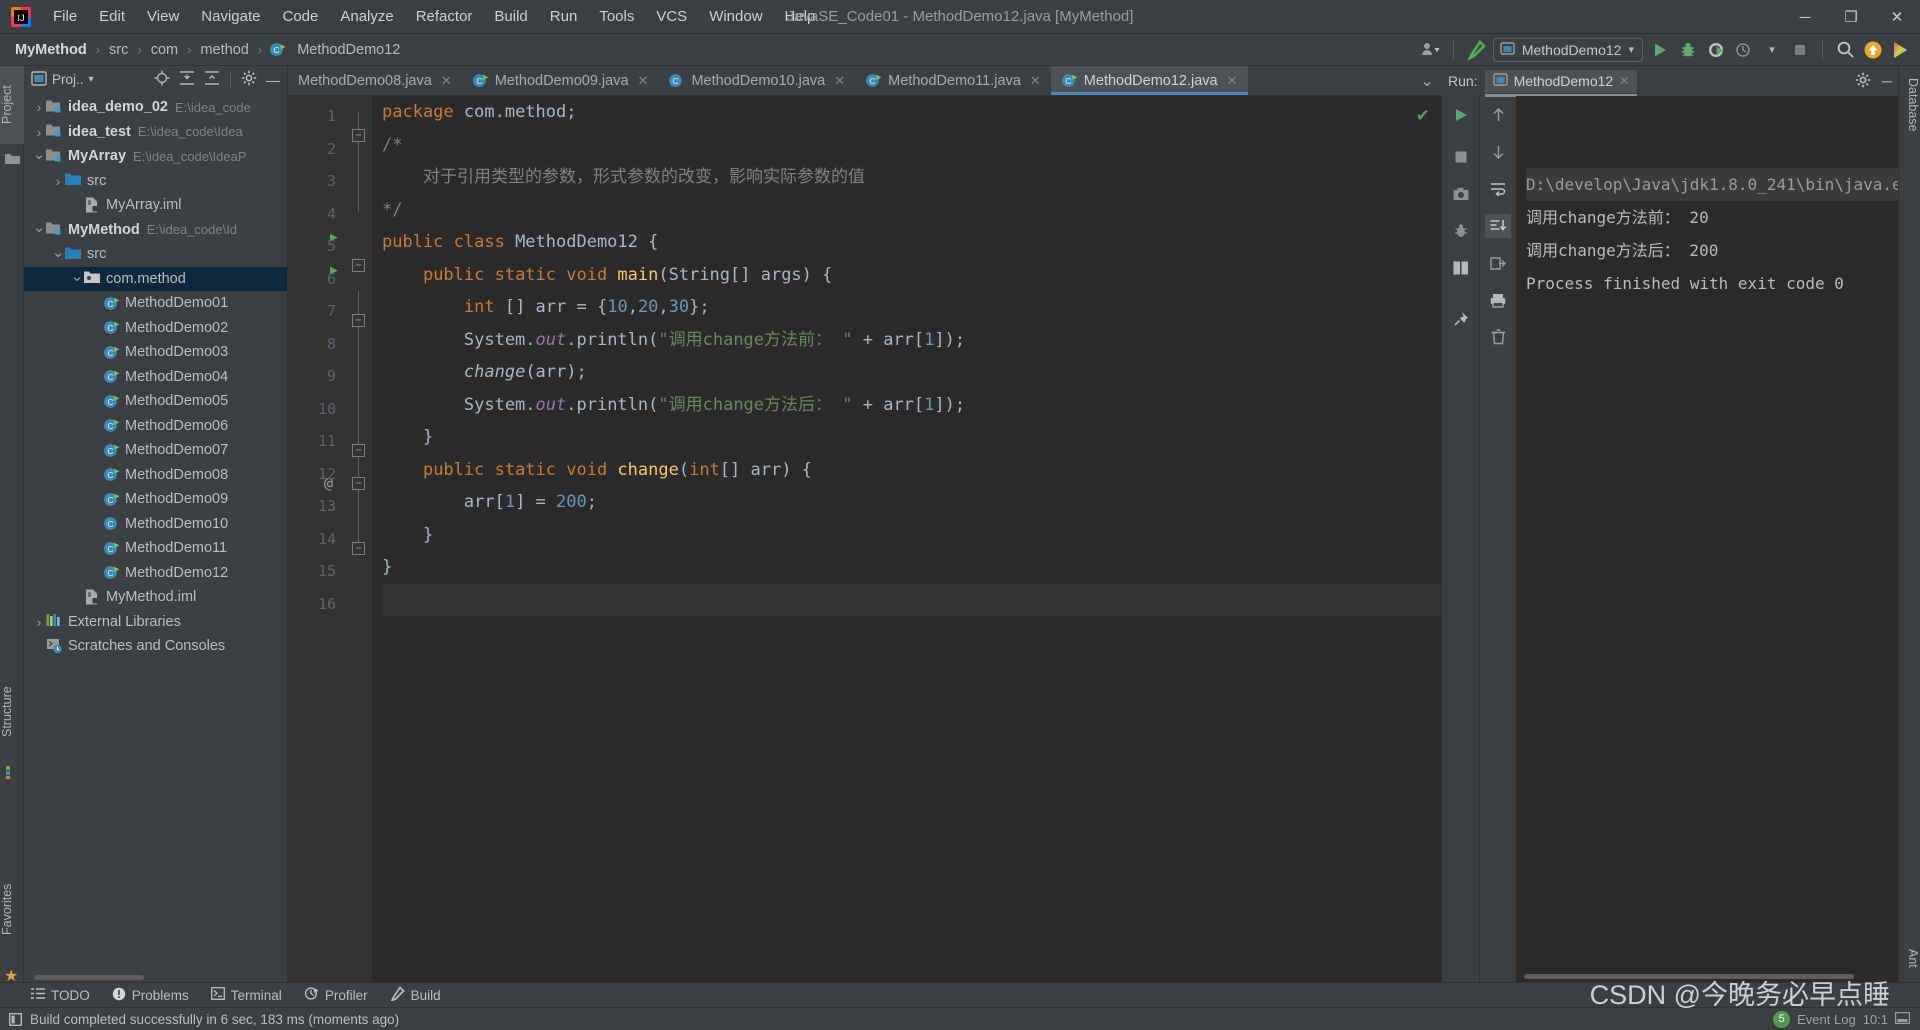  What do you see at coordinates (155, 132) in the screenshot?
I see `tree-row: › idea_test E:\idea_code\Idea` at bounding box center [155, 132].